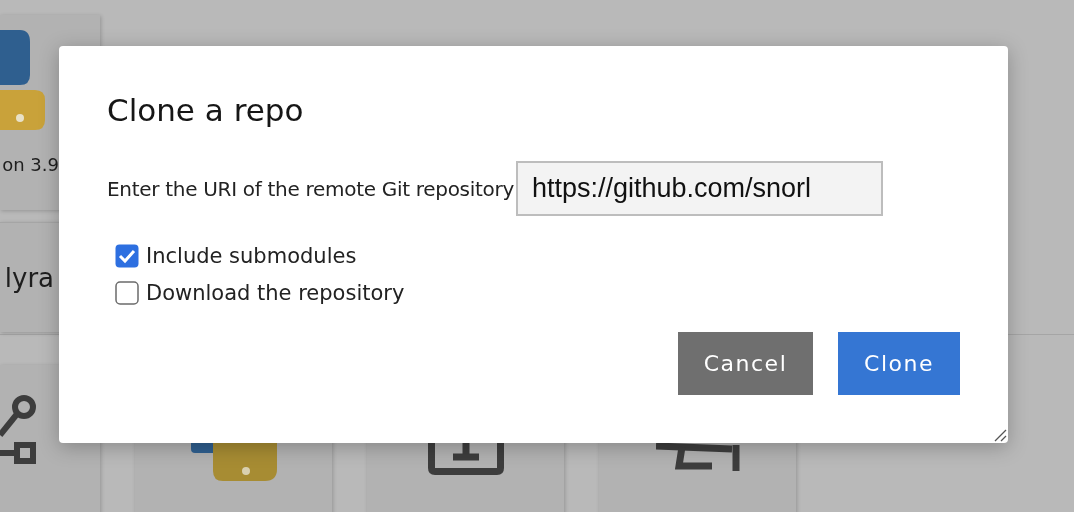 The height and width of the screenshot is (512, 1074). Describe the element at coordinates (699, 189) in the screenshot. I see `uri-field: https://github.com/snorl` at that location.